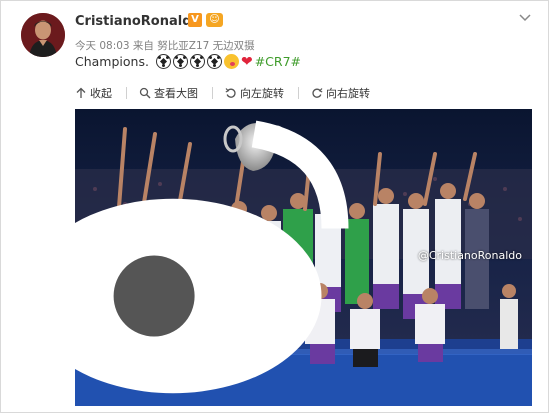 This screenshot has width=549, height=413. What do you see at coordinates (525, 18) in the screenshot?
I see `chevron-down-icon` at bounding box center [525, 18].